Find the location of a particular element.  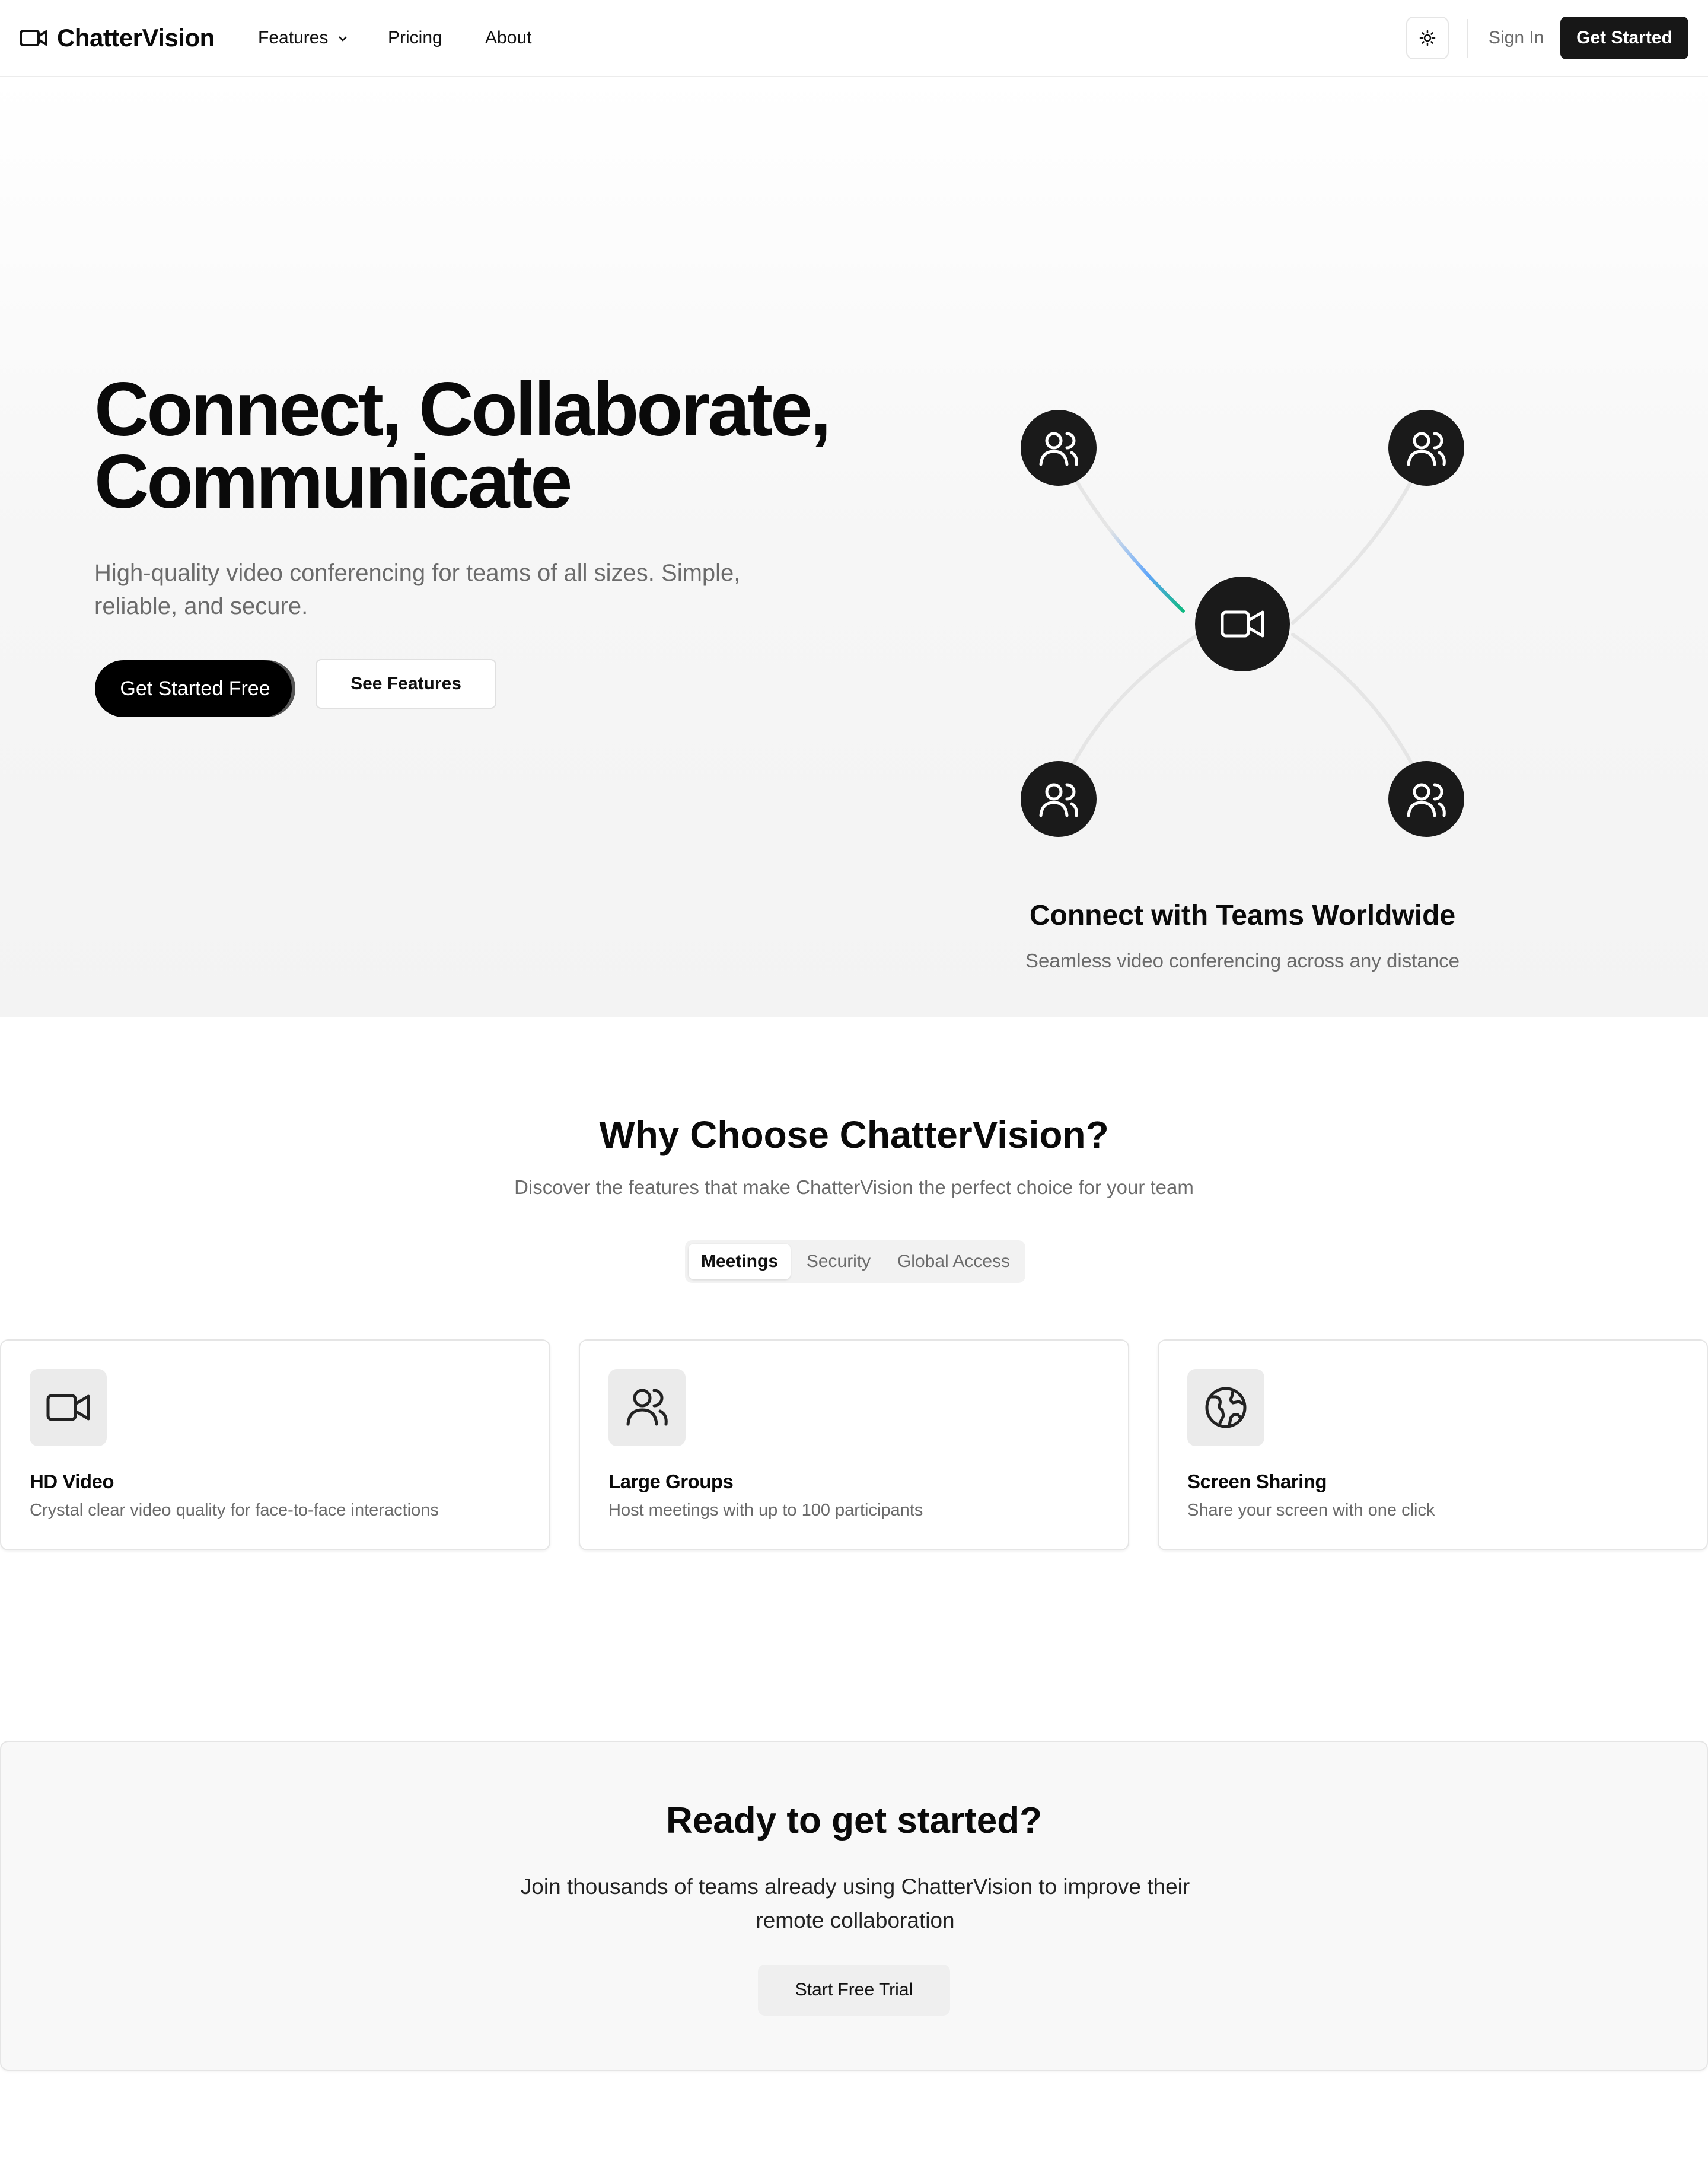

card-title: HD Video is located at coordinates (72, 1481).